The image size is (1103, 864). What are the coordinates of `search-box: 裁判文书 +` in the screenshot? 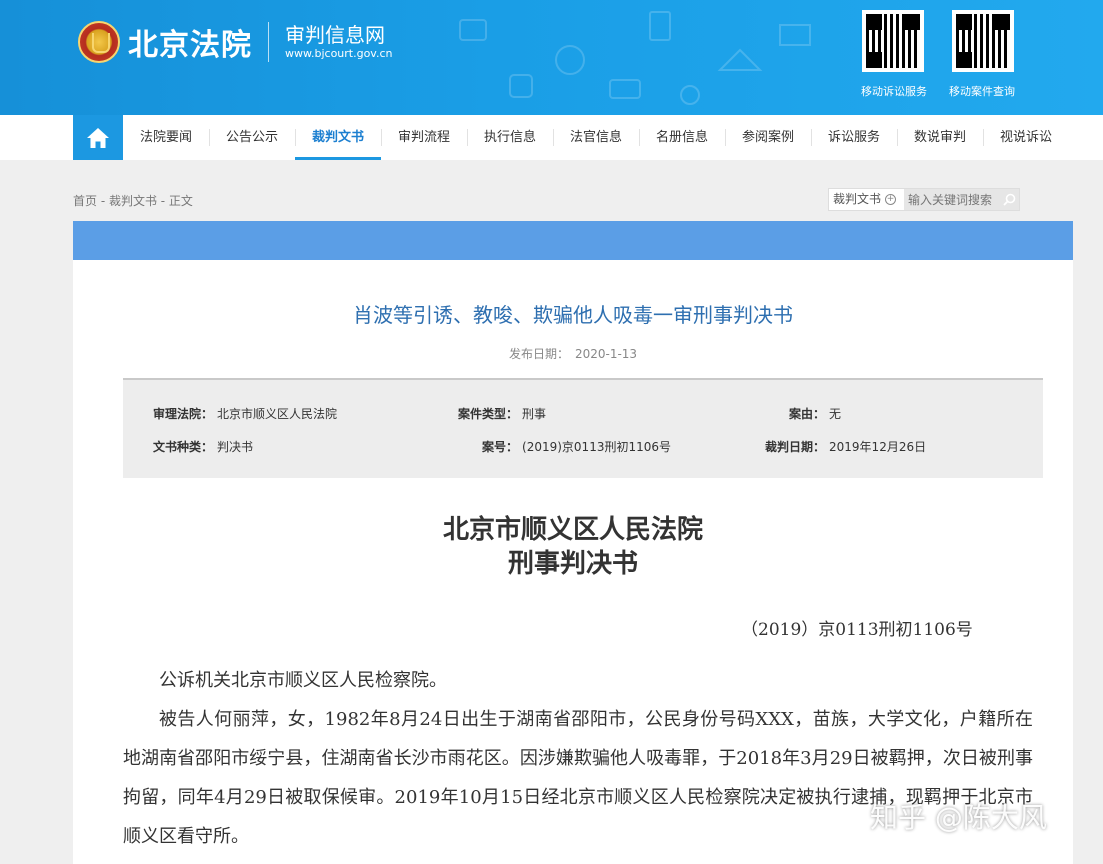 It's located at (924, 199).